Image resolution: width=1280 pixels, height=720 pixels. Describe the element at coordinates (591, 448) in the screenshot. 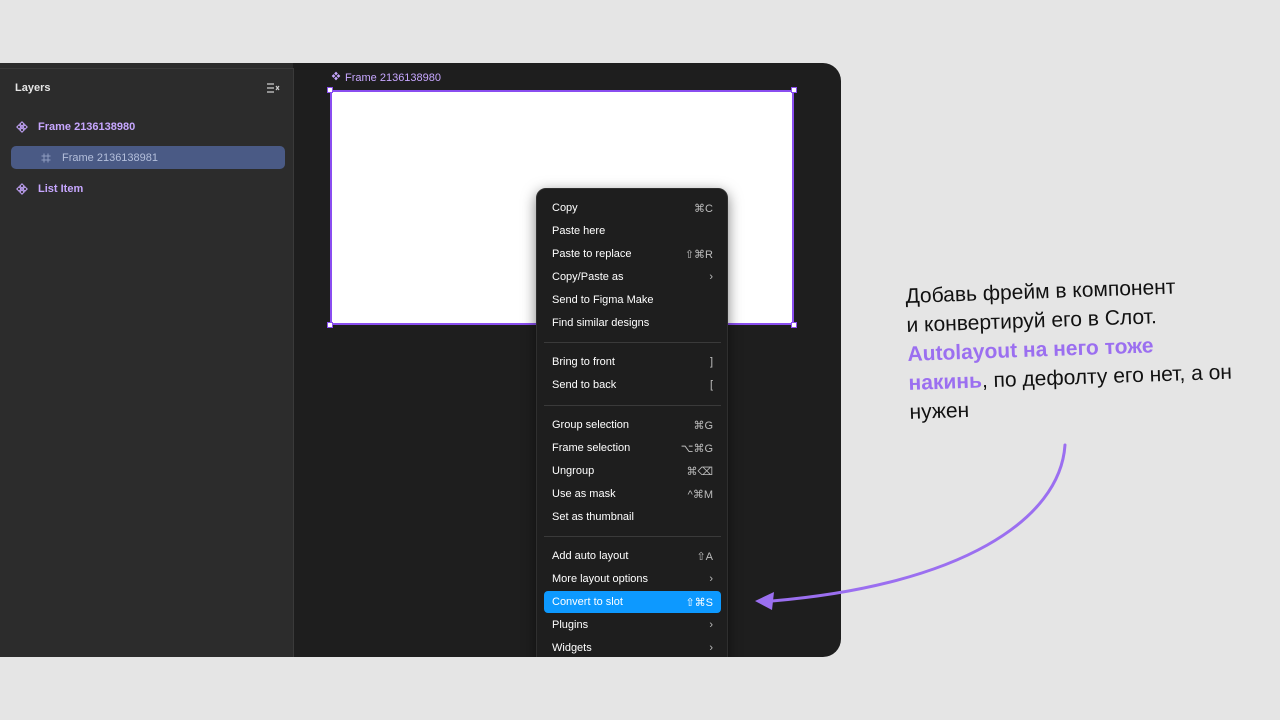

I see `menu-item-label: Frame selection` at that location.